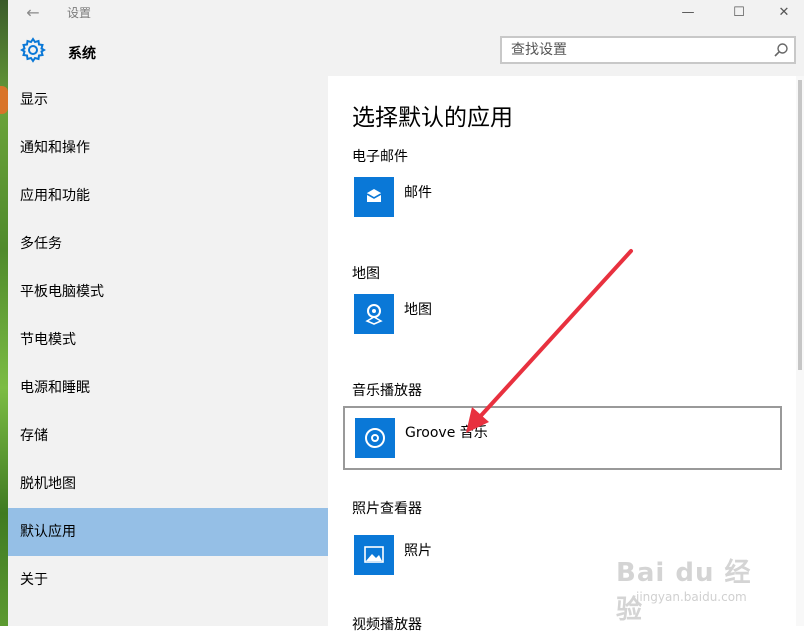 Image resolution: width=804 pixels, height=634 pixels. What do you see at coordinates (387, 391) in the screenshot?
I see `category-label-music-player: 音乐播放器` at bounding box center [387, 391].